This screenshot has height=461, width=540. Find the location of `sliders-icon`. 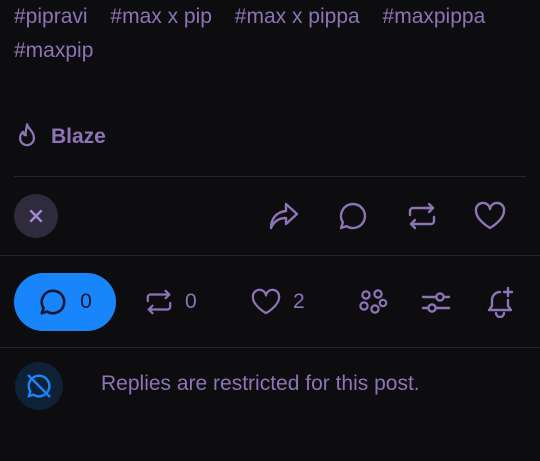

sliders-icon is located at coordinates (436, 302).